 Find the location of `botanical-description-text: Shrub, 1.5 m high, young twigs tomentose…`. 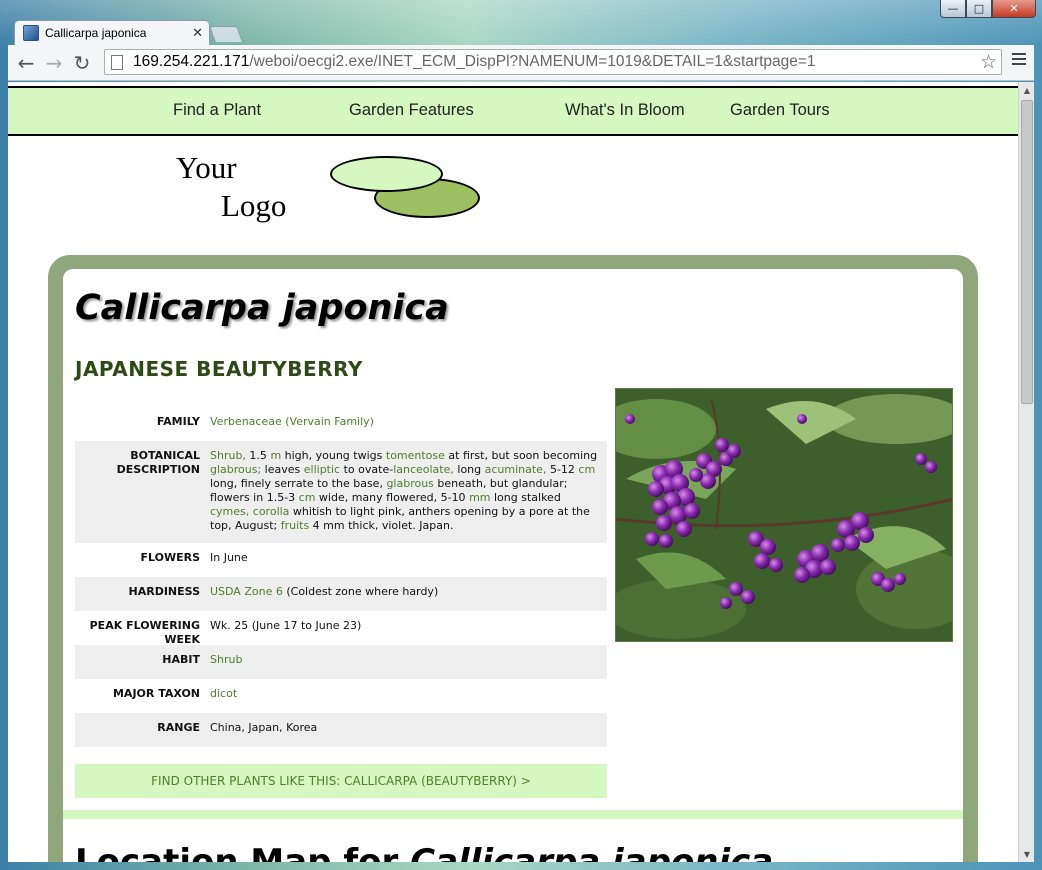

botanical-description-text: Shrub, 1.5 m high, young twigs tomentose… is located at coordinates (404, 490).